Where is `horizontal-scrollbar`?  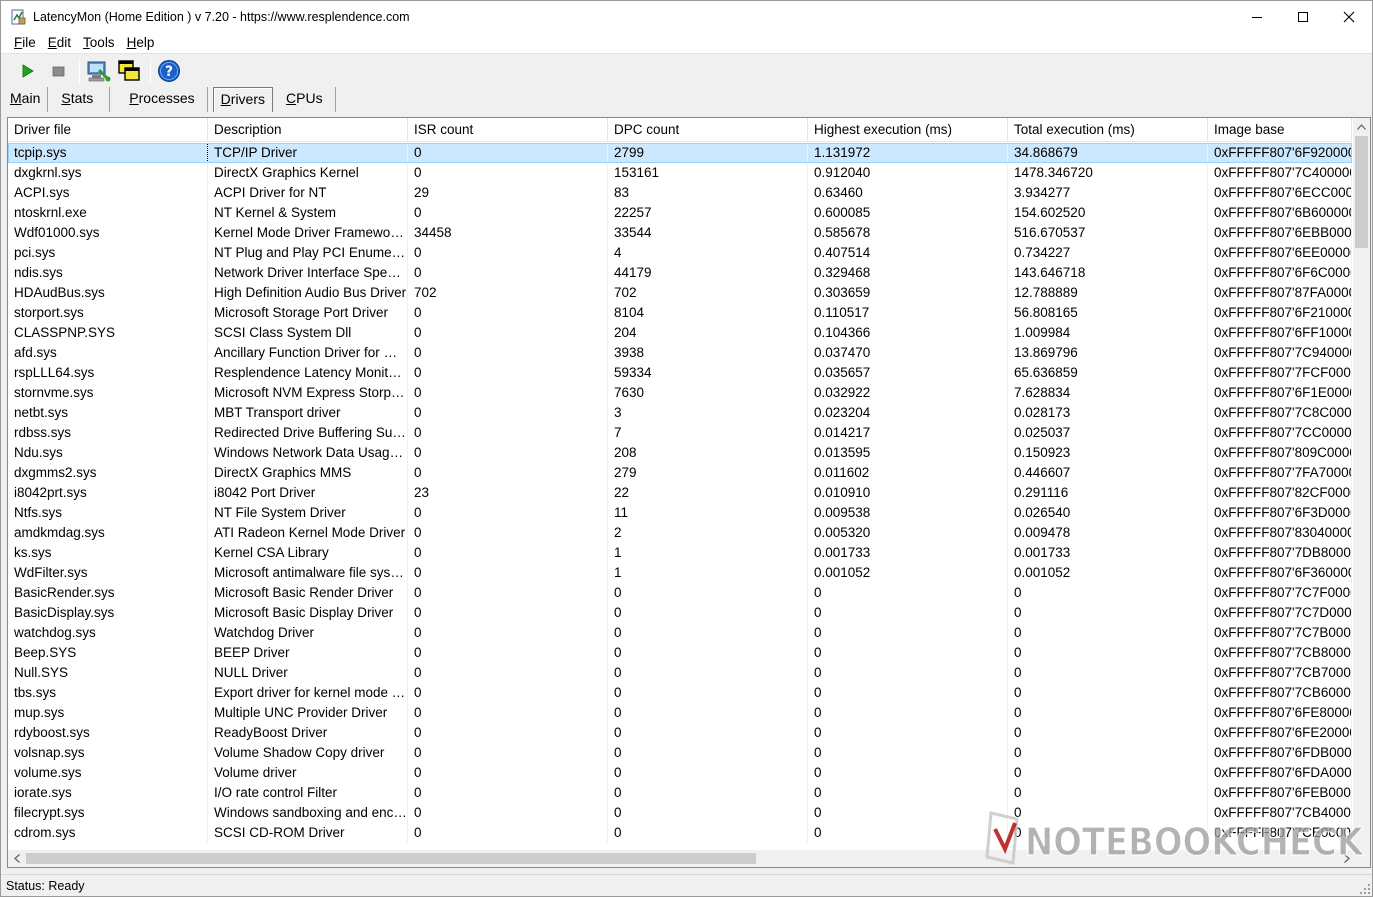
horizontal-scrollbar is located at coordinates (681, 858).